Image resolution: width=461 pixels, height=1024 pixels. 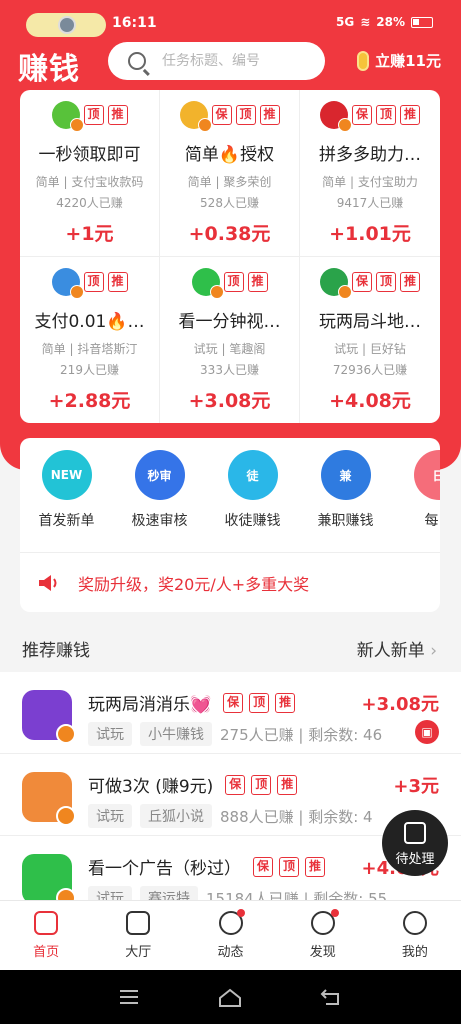 I want to click on list-chip: 小牛赚钱, so click(x=176, y=734).